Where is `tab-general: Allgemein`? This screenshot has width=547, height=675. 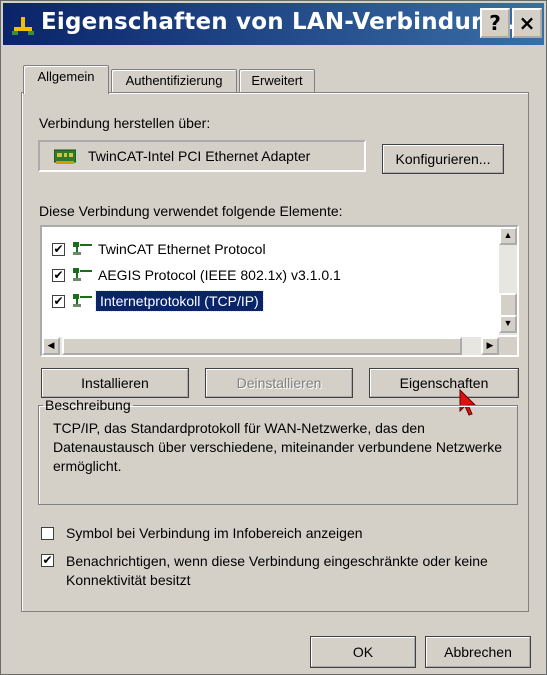 tab-general: Allgemein is located at coordinates (66, 79).